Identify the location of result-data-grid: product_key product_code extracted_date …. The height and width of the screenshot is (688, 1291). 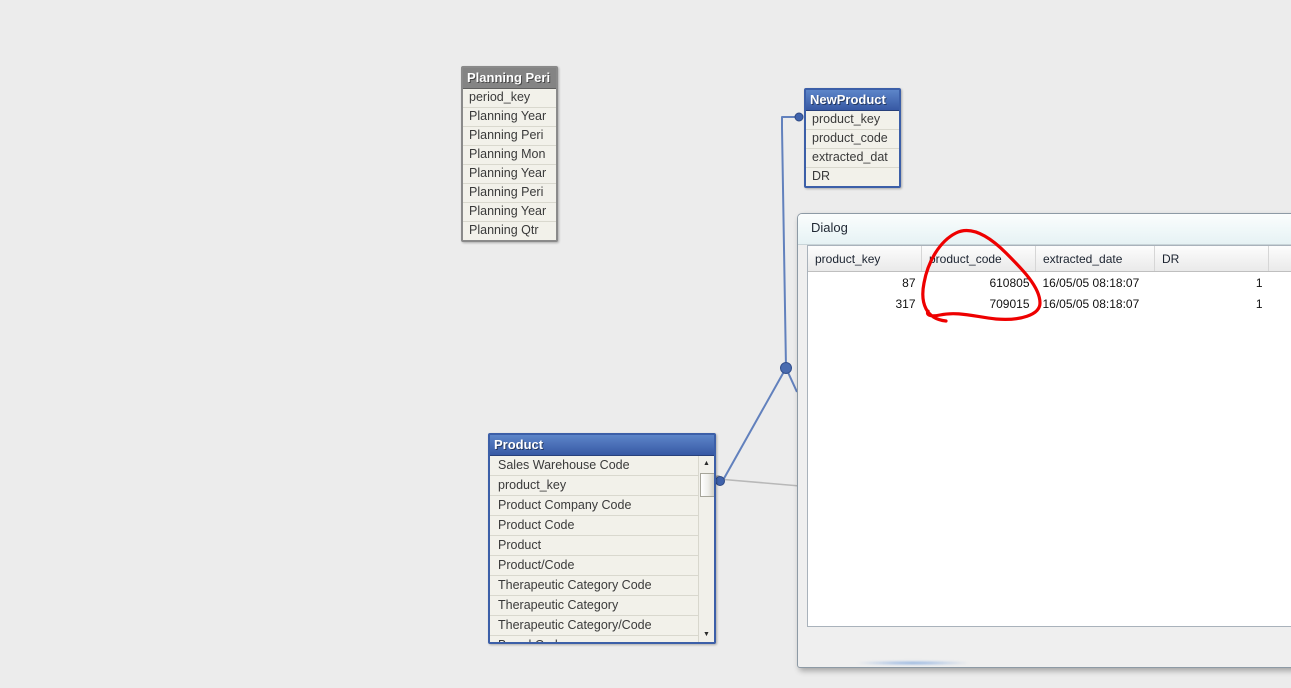
(1049, 280).